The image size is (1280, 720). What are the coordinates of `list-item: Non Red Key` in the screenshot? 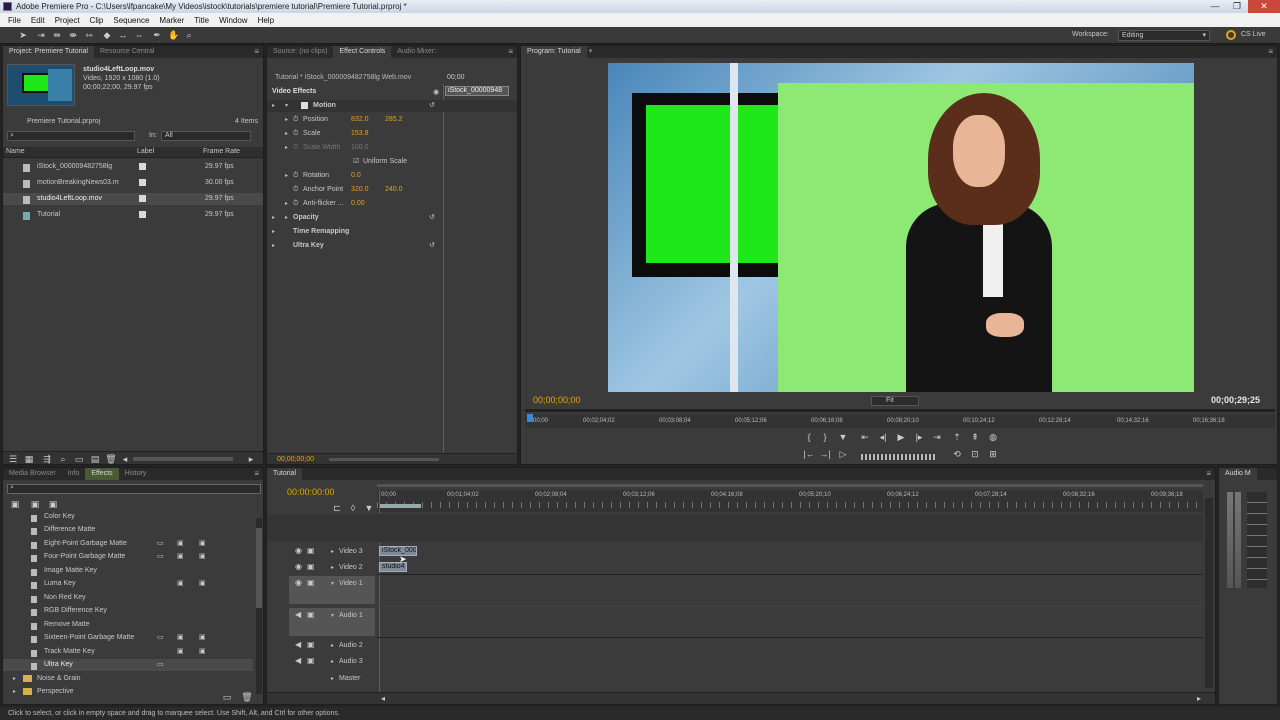 It's located at (128, 598).